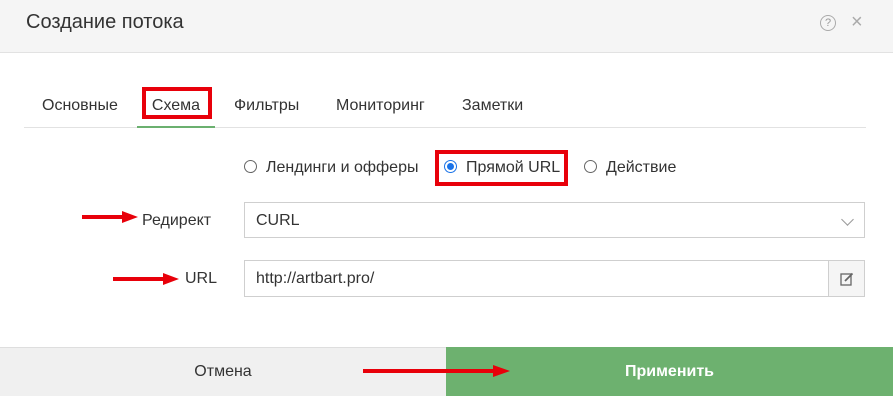 The image size is (893, 396). Describe the element at coordinates (536, 278) in the screenshot. I see `url-input` at that location.